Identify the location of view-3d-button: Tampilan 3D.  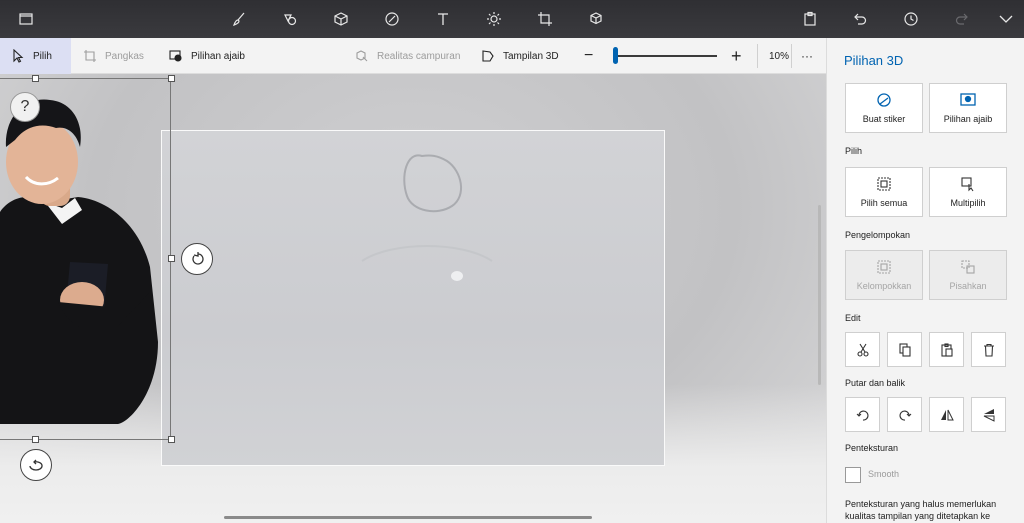
(520, 56).